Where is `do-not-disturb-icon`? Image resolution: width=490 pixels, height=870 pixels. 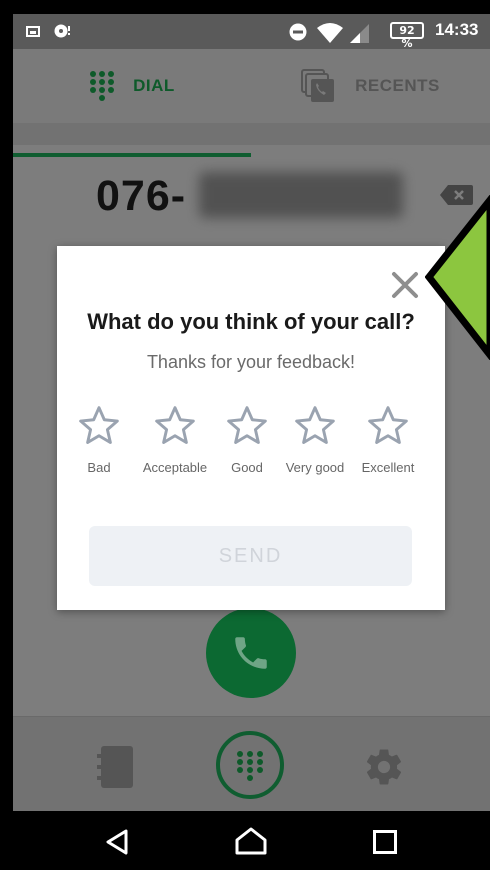
do-not-disturb-icon is located at coordinates (298, 32).